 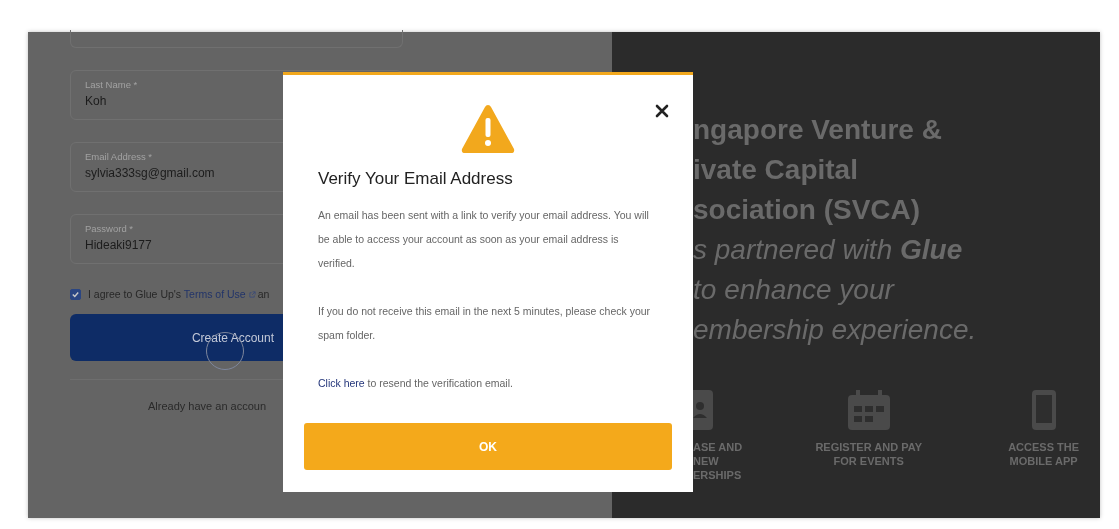 What do you see at coordinates (118, 245) in the screenshot?
I see `field-value: Hideaki9177` at bounding box center [118, 245].